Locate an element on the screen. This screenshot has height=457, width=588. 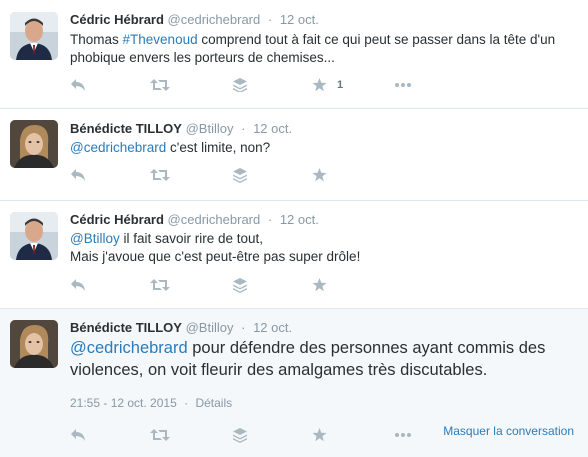
text-segment: il fait savoir rire de tout, is located at coordinates (191, 238).